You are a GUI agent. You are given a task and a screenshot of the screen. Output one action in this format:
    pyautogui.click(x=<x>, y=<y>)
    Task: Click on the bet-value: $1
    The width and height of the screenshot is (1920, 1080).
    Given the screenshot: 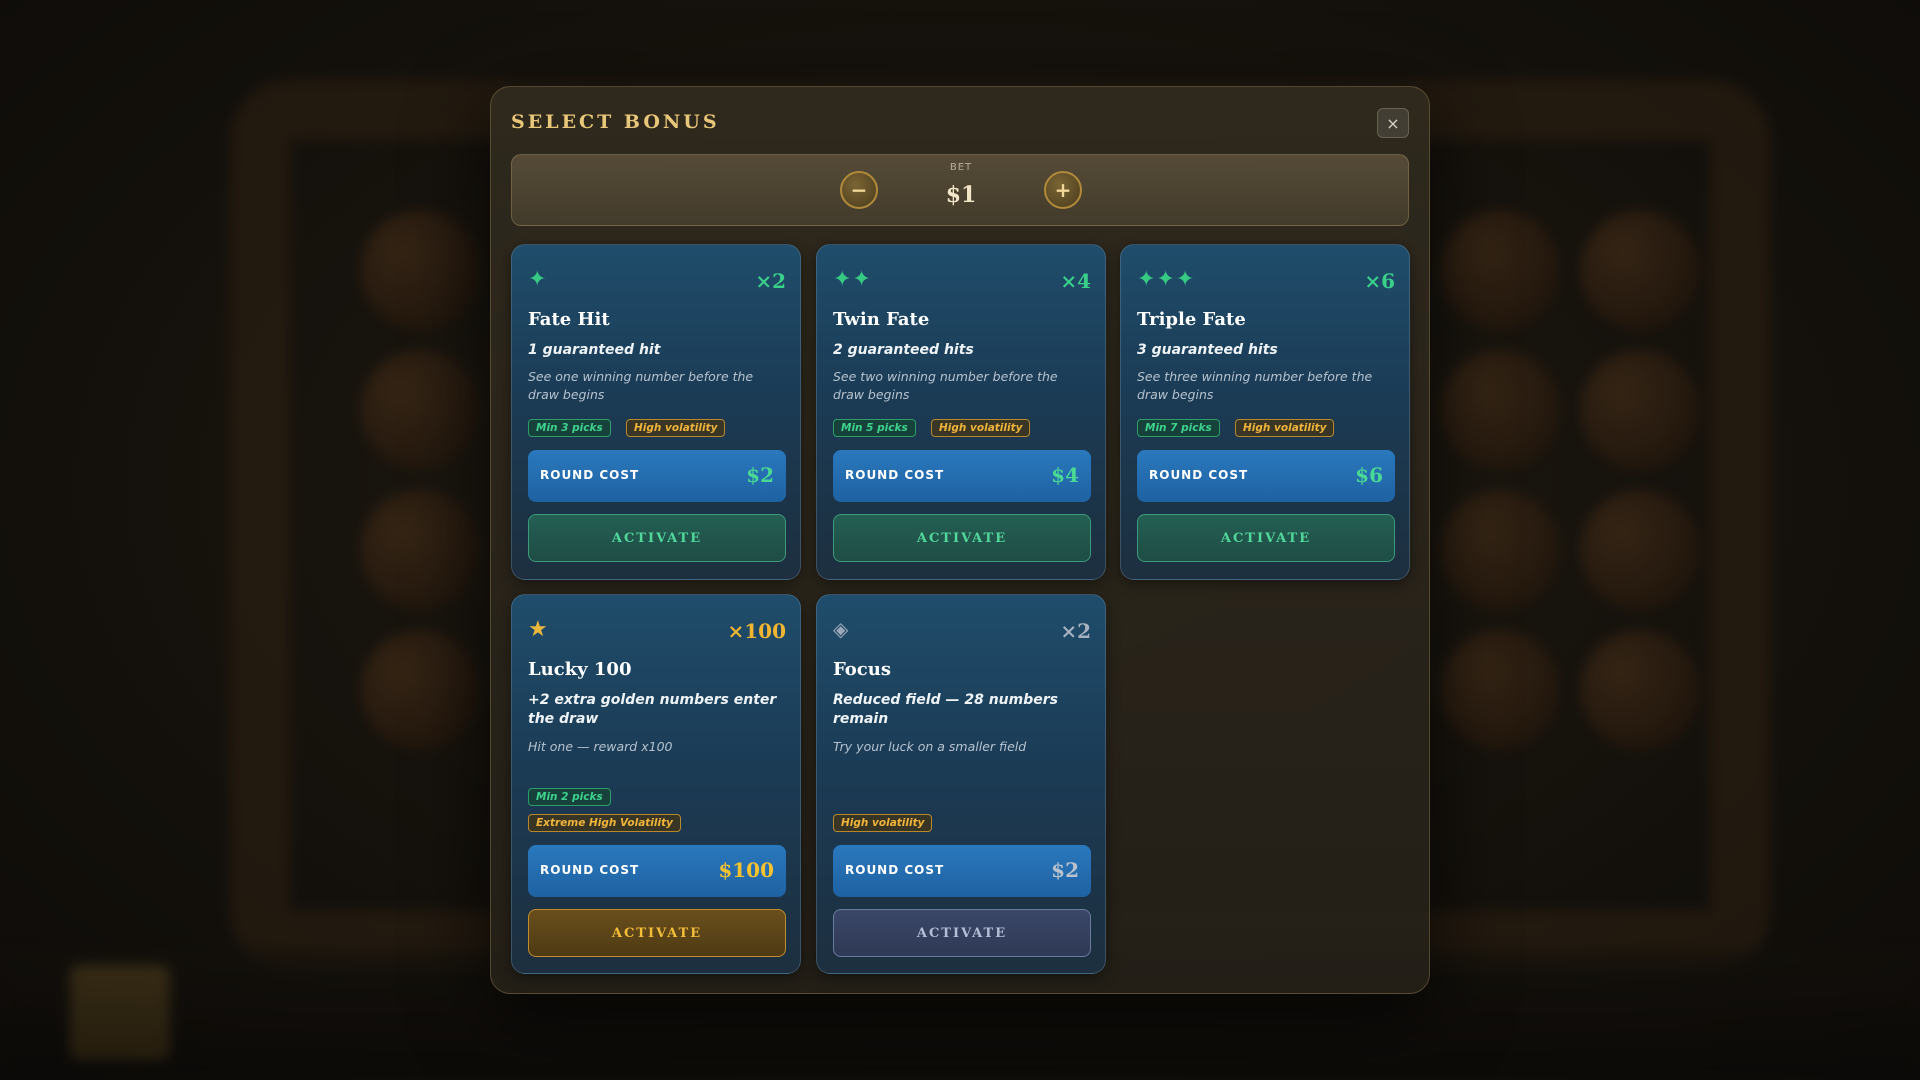 What is the action you would take?
    pyautogui.click(x=961, y=195)
    